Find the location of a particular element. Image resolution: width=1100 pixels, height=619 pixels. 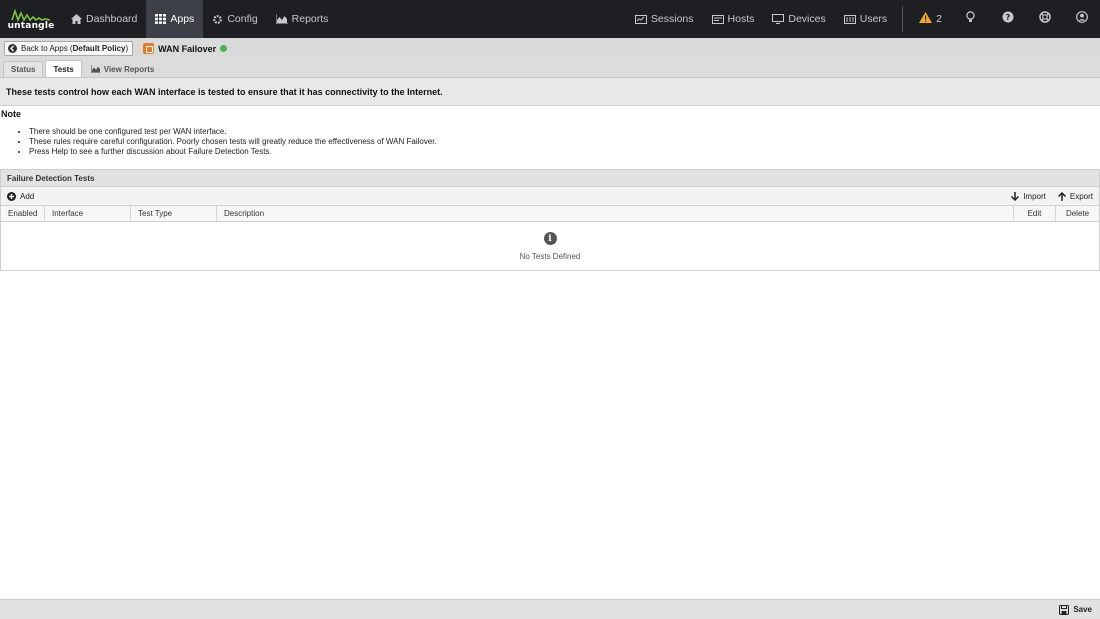

help-button: ? is located at coordinates (1007, 19).